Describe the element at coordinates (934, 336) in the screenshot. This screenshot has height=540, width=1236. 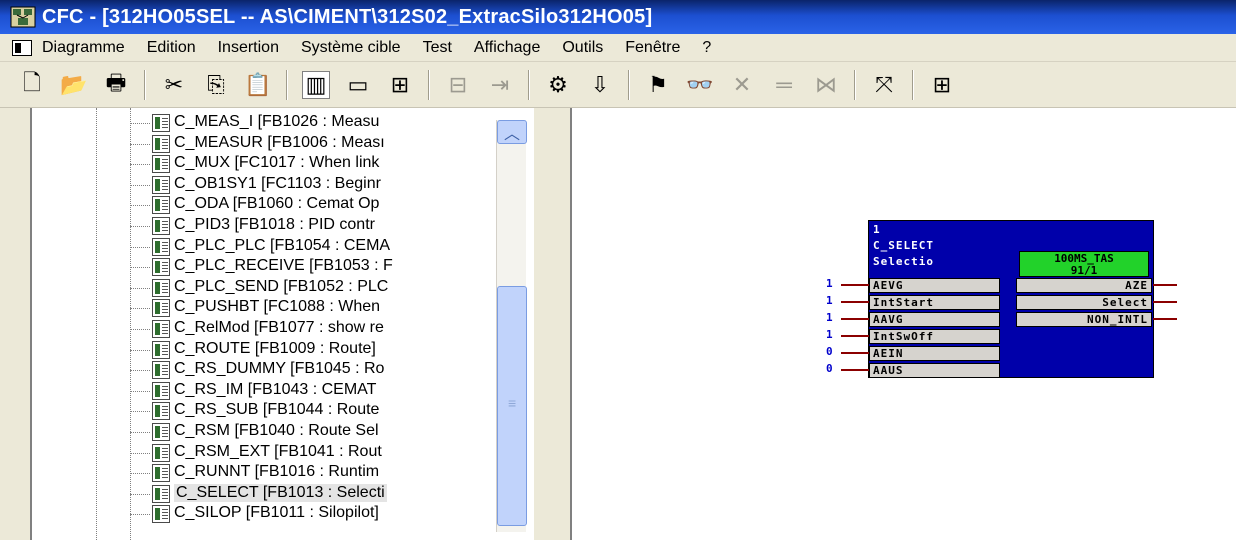
I see `input-pin-intswoff: IntSwOff` at that location.